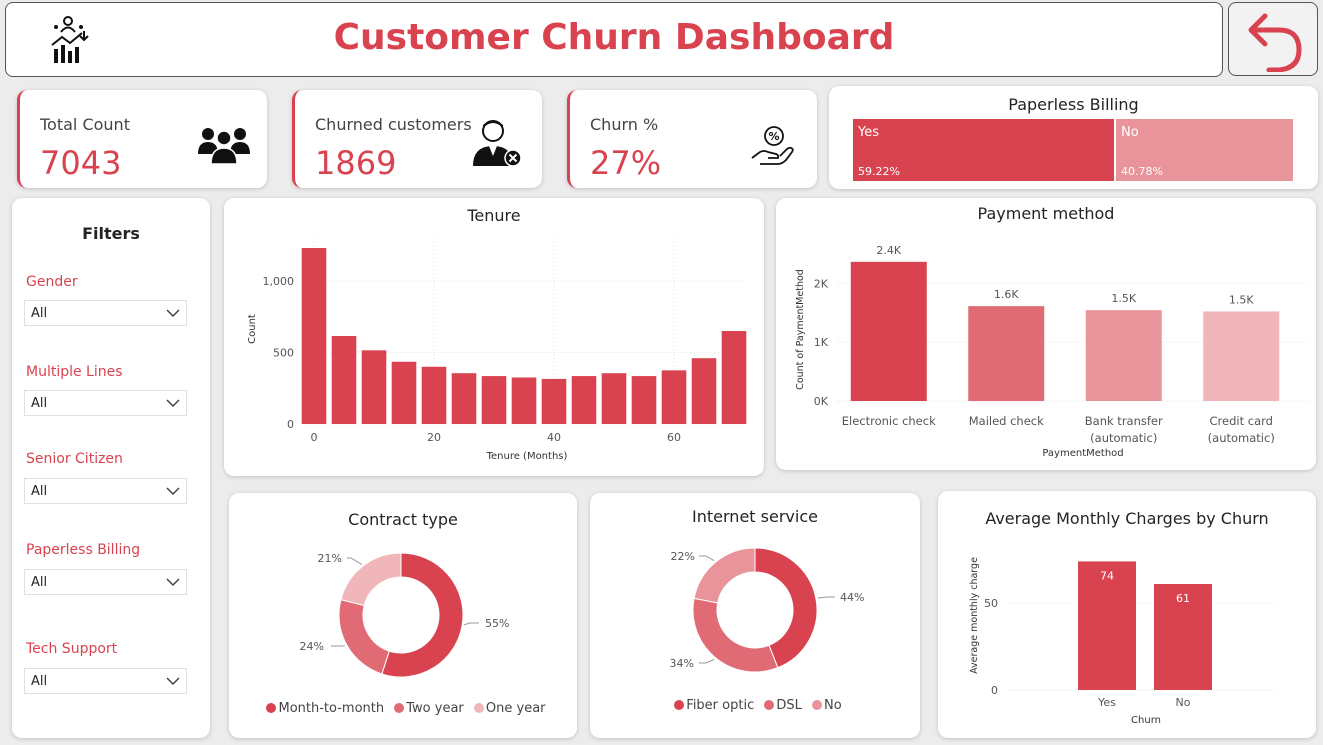 The height and width of the screenshot is (745, 1323). What do you see at coordinates (1183, 702) in the screenshot?
I see `x-tick-label: No` at bounding box center [1183, 702].